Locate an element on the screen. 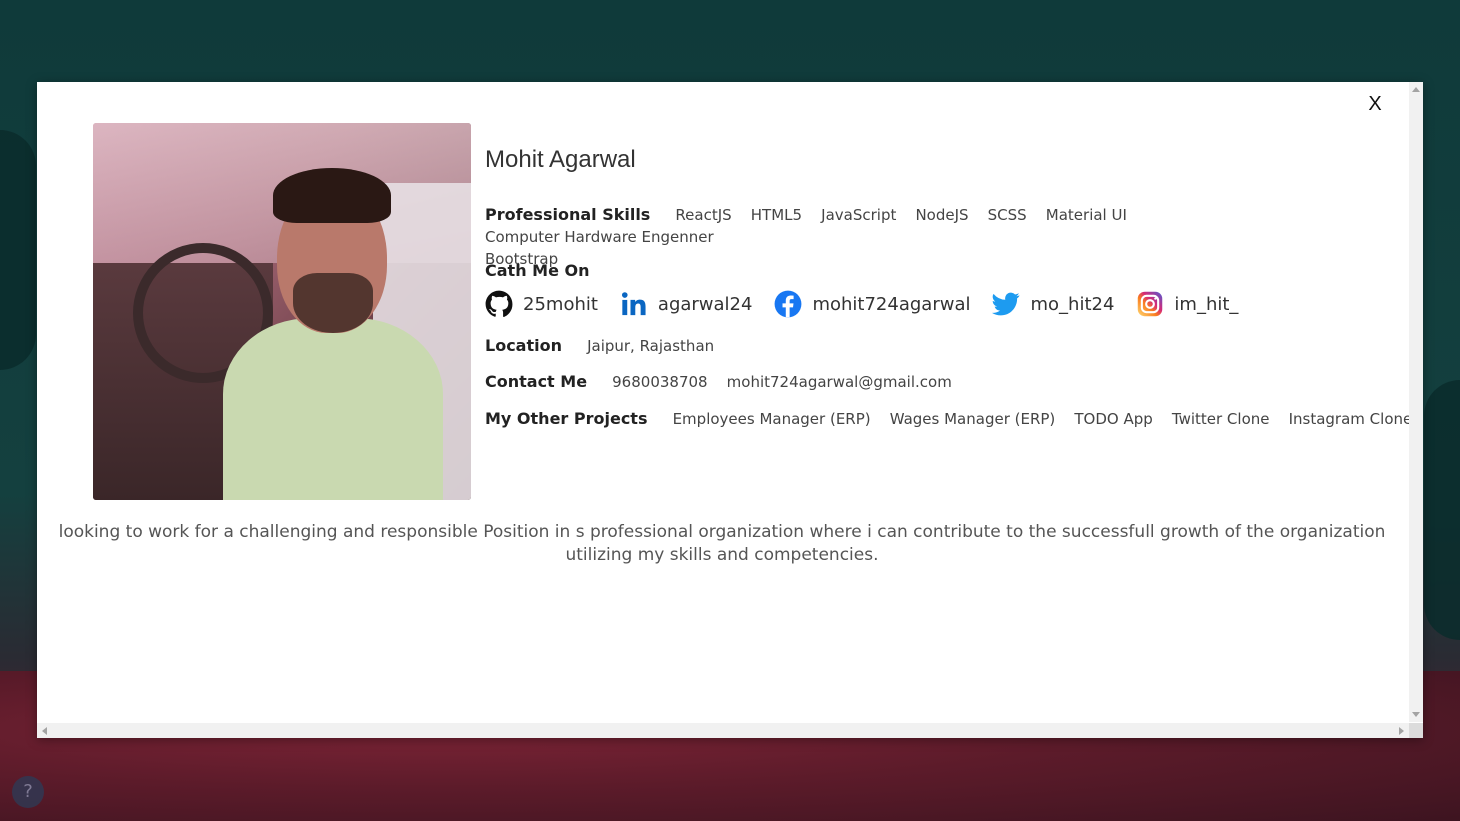  social-link-facebook: mohit724agarwal is located at coordinates (872, 304).